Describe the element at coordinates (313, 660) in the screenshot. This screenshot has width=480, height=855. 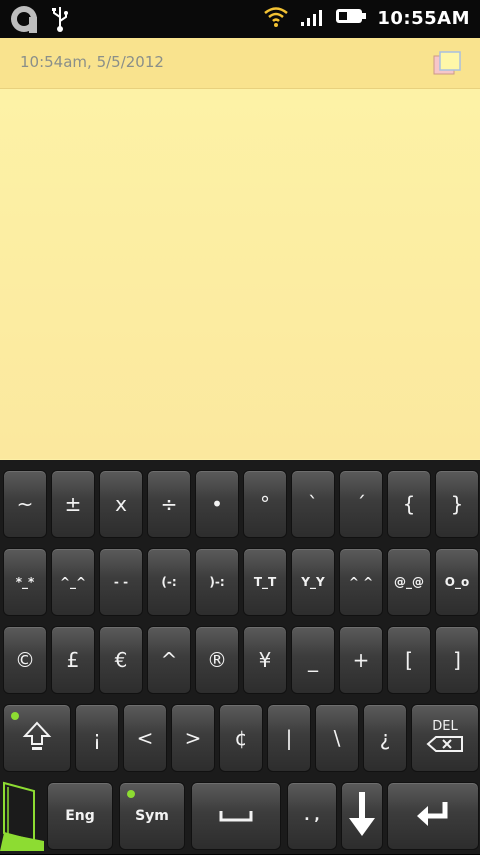
I see `key-underscore: _` at that location.